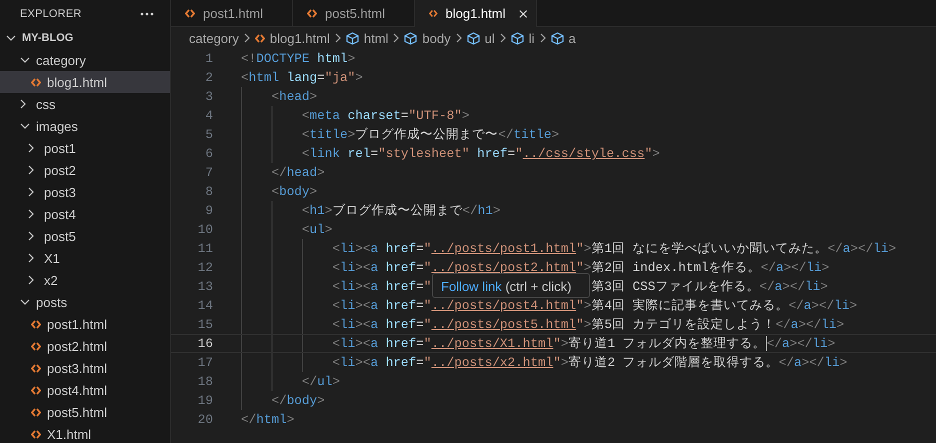 The width and height of the screenshot is (936, 443). Describe the element at coordinates (204, 249) in the screenshot. I see `line-number: 11` at that location.